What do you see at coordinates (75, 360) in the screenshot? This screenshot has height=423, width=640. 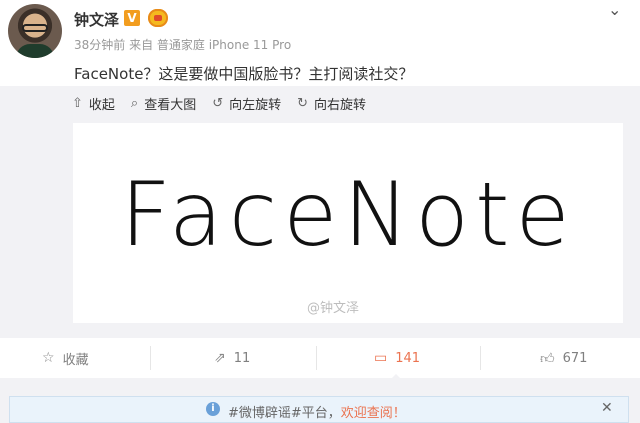 I see `favorite-label: 收藏` at bounding box center [75, 360].